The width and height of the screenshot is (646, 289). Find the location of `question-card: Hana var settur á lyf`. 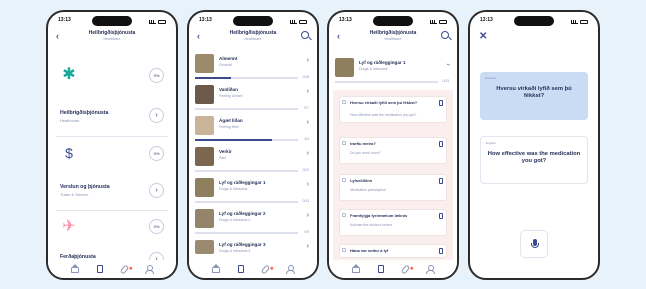

question-card: Hana var settur á lyf is located at coordinates (393, 251).